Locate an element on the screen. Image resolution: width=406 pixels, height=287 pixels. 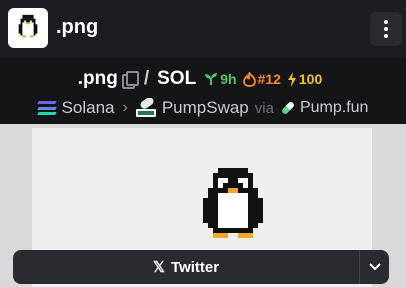
pair-quote-symbol: SOL is located at coordinates (177, 78).